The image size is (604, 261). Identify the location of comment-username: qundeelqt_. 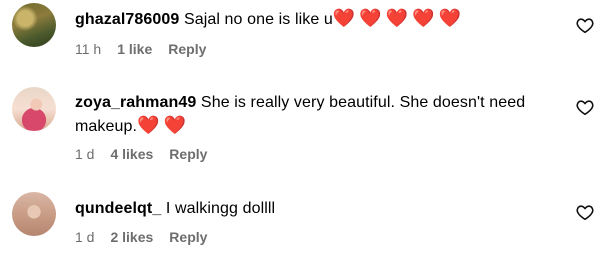
(118, 208).